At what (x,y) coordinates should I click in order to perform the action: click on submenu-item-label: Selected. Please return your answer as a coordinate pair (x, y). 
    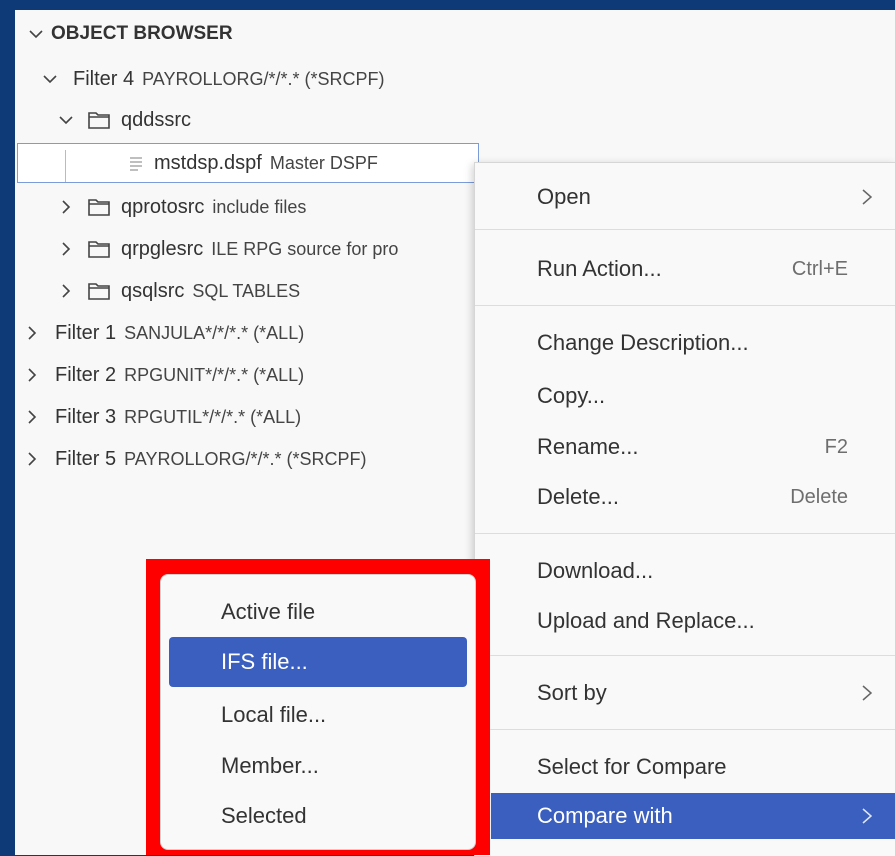
    Looking at the image, I should click on (264, 815).